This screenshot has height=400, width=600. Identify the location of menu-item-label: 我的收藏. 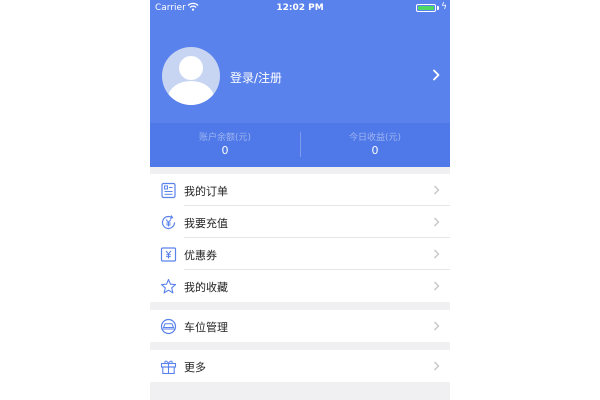
(206, 287).